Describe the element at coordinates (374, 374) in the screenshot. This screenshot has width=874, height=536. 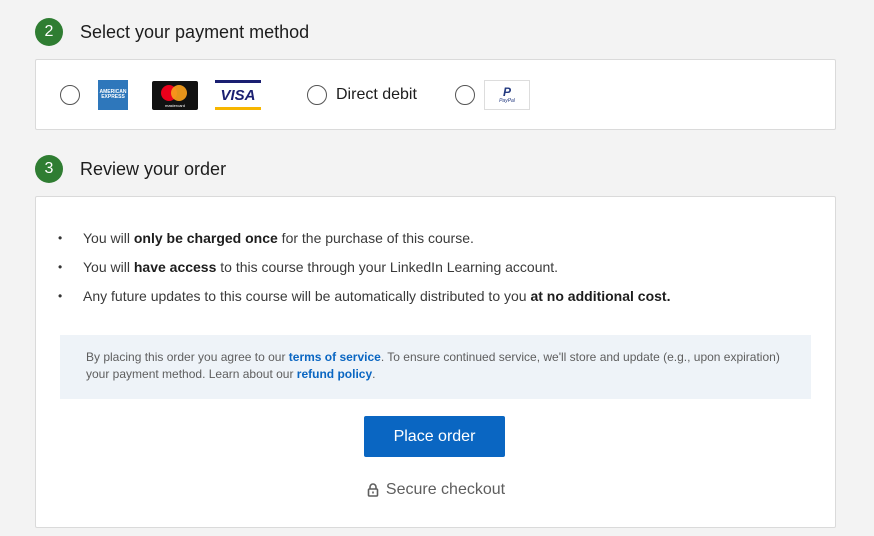
I see `notice-text: .` at that location.